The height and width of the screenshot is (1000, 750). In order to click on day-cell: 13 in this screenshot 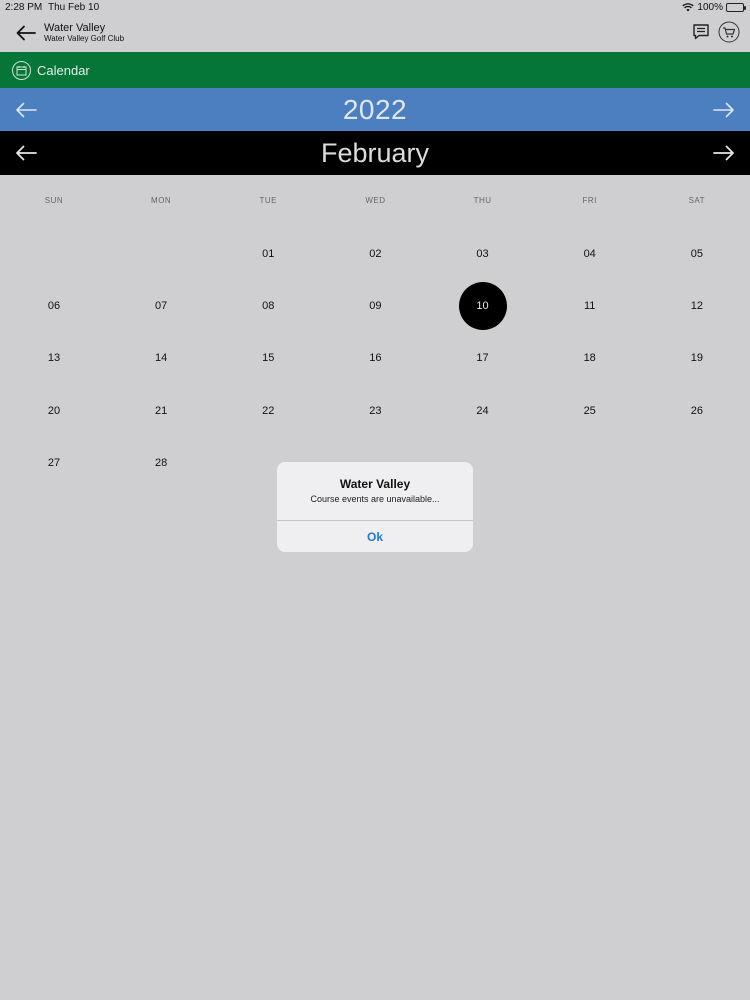, I will do `click(54, 358)`.